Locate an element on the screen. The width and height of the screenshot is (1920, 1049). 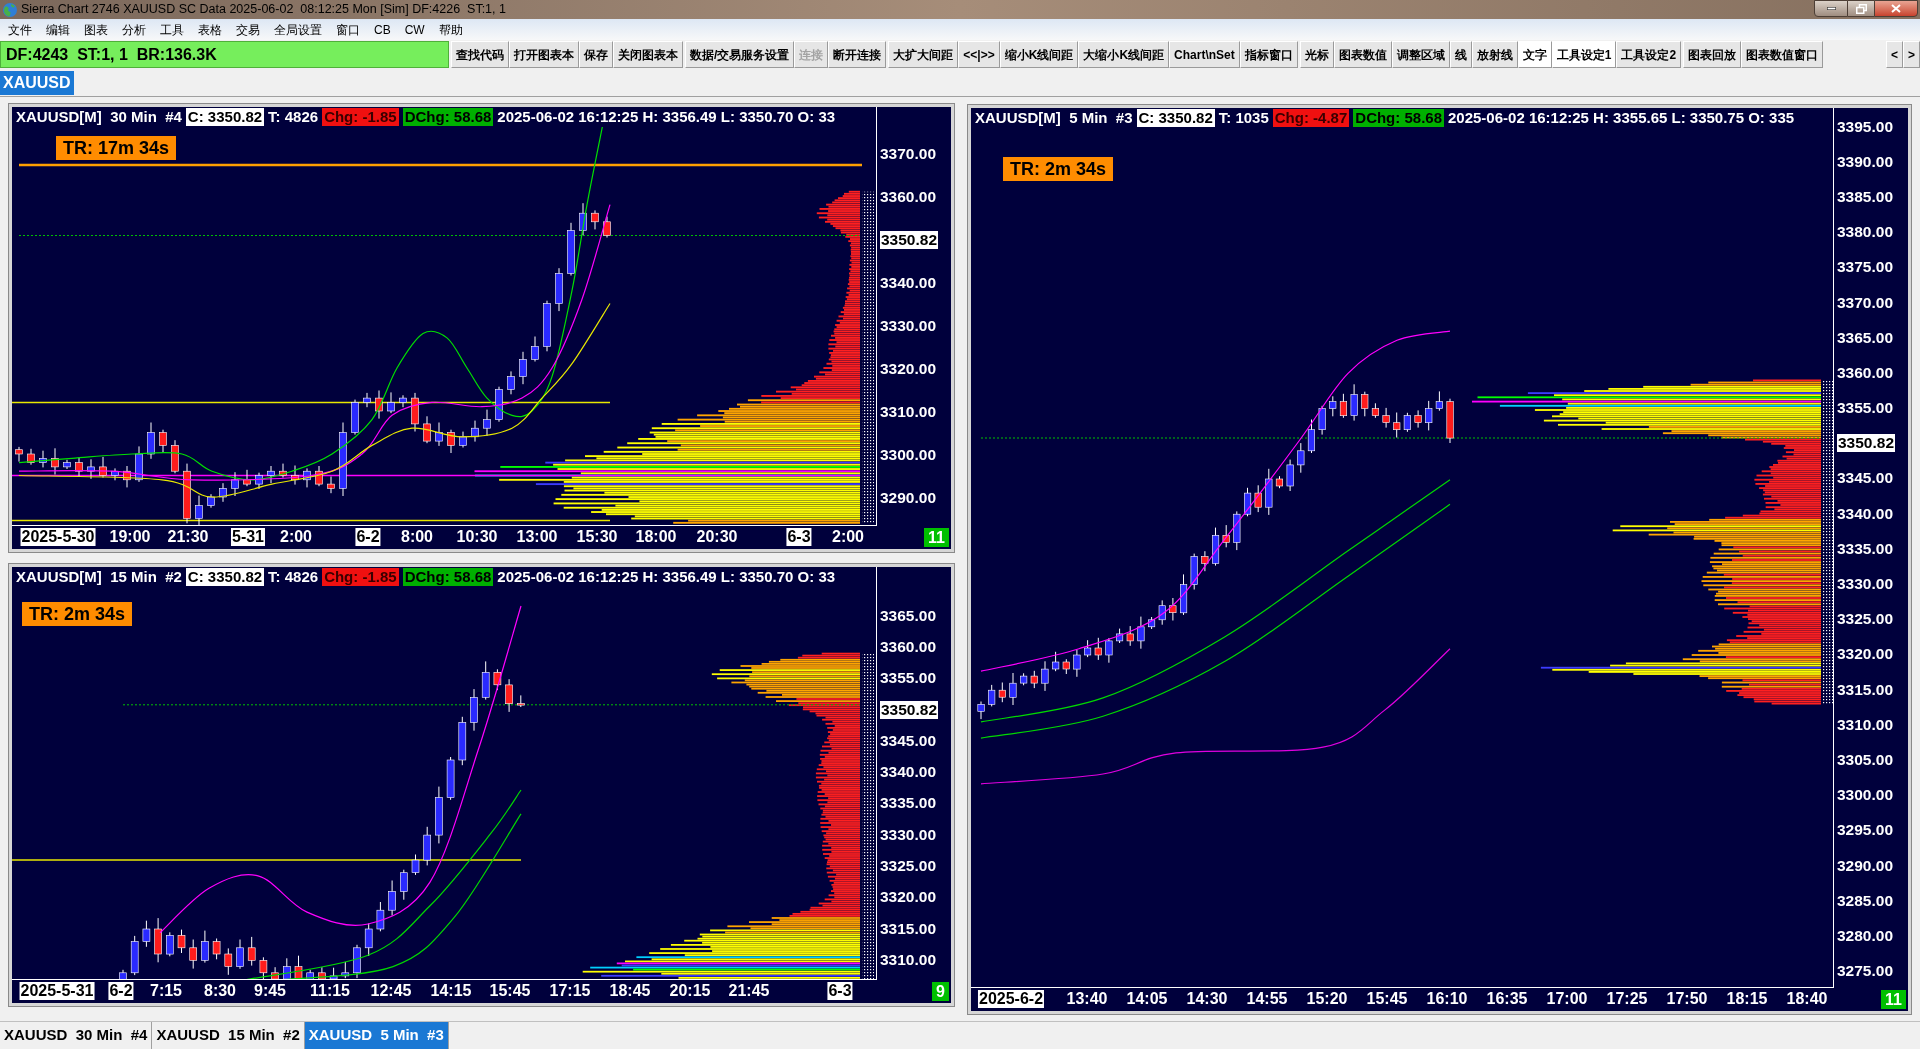
bar-timer-label: TR: 2m 34s is located at coordinates (77, 614).